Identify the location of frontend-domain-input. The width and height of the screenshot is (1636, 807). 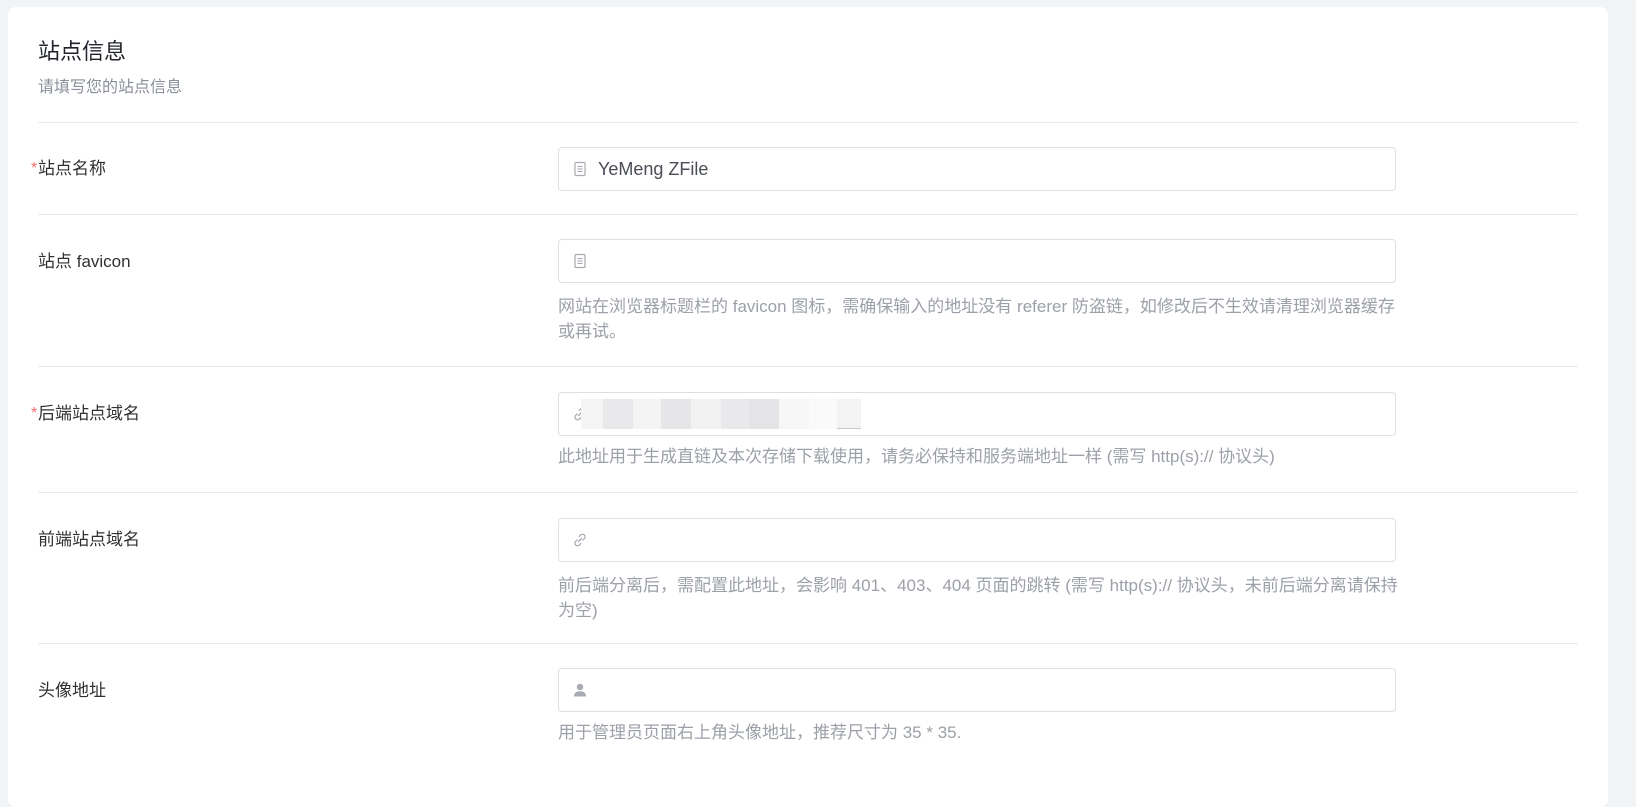
(977, 540).